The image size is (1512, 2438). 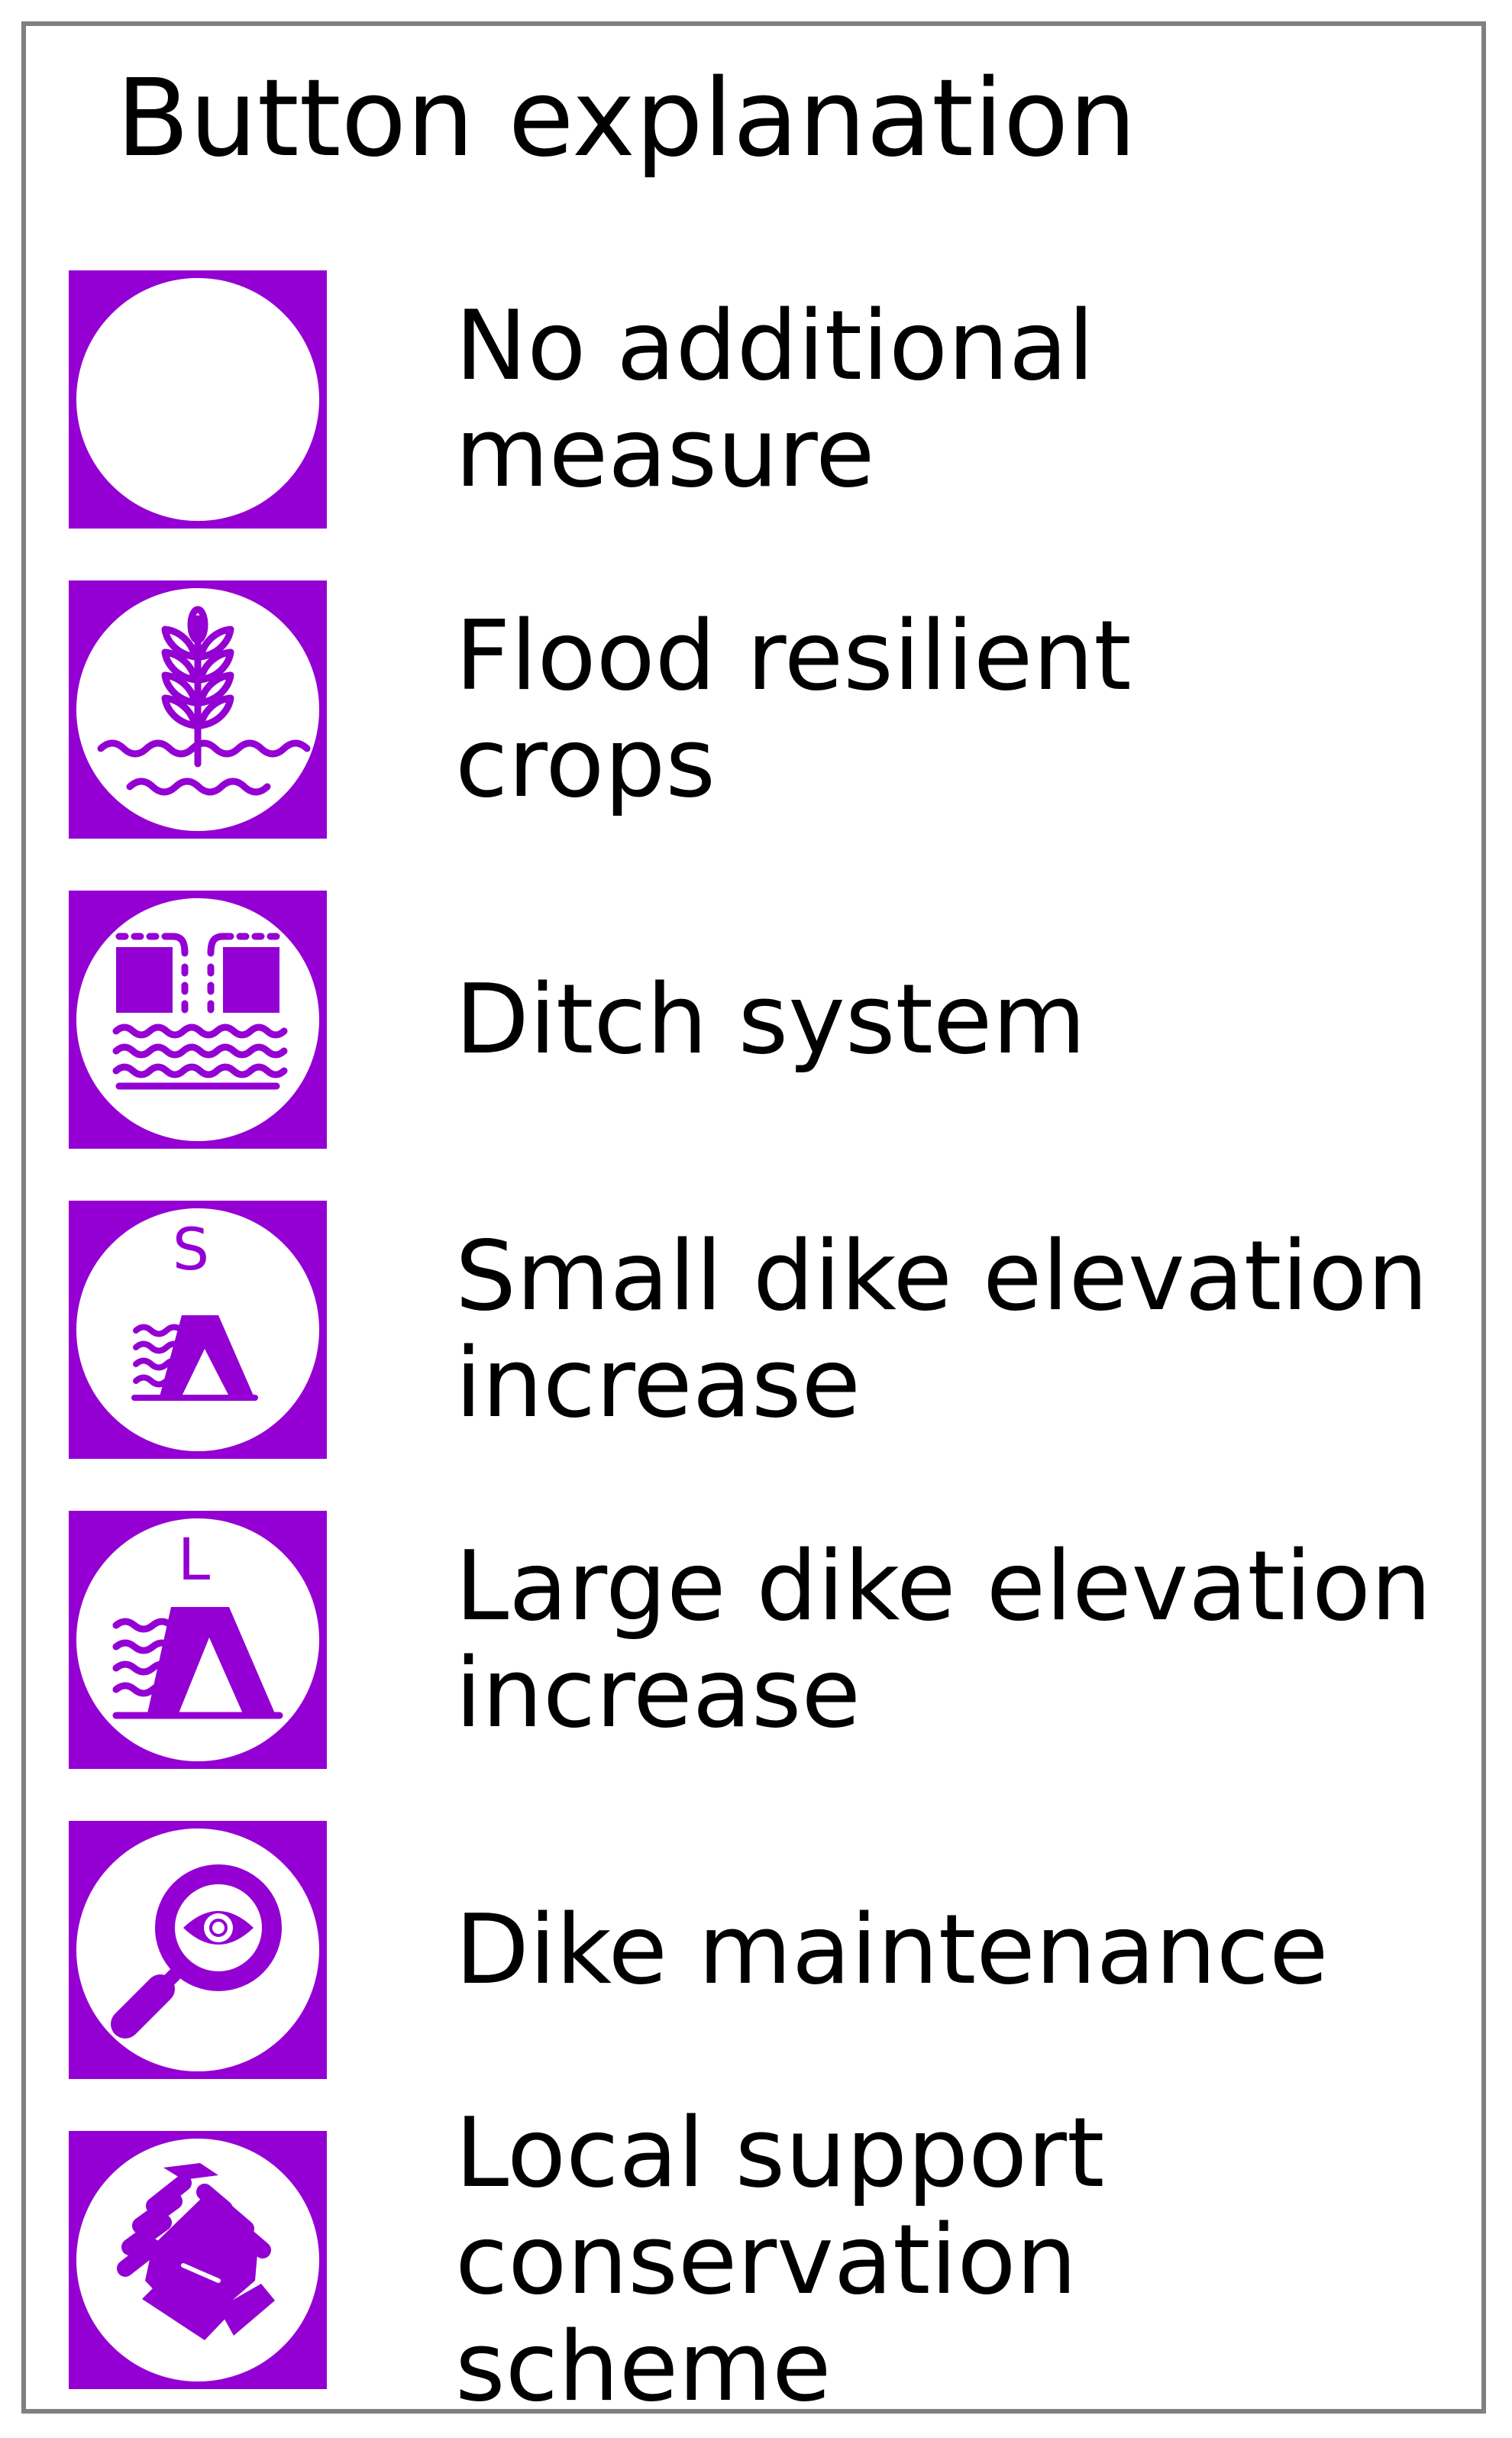 I want to click on legend-label: Flood resilient crops, so click(x=794, y=709).